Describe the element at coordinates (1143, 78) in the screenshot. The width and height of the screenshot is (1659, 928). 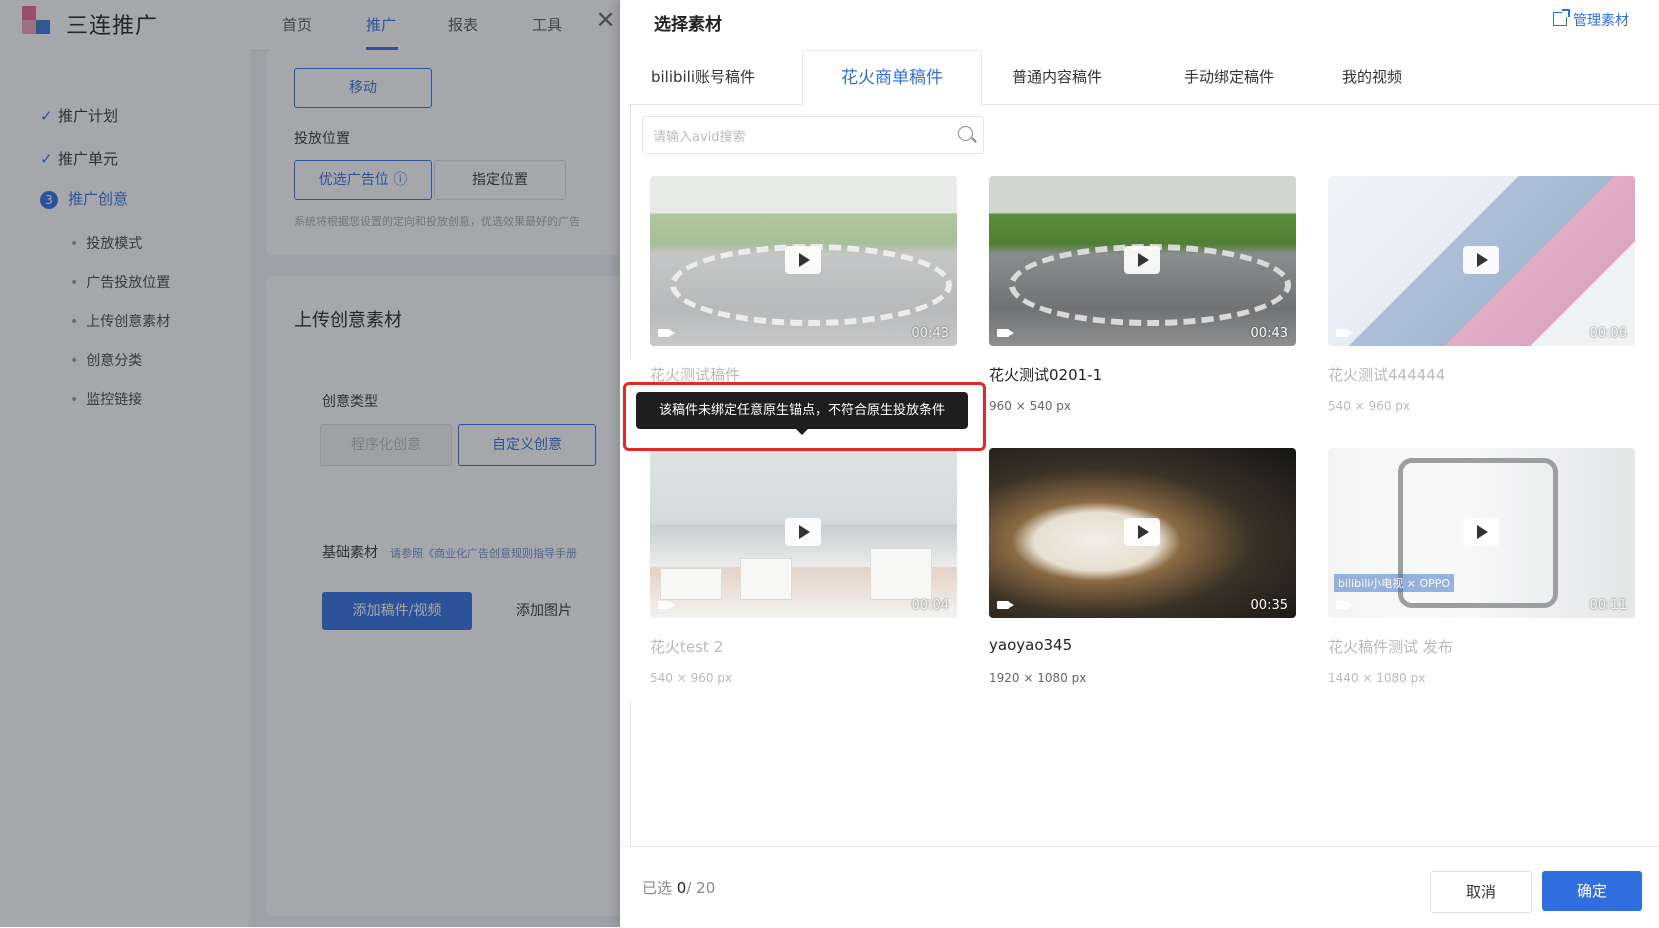
I see `material-tabs: bilibili账号稿件 花火商单稿件 普通内容稿件 手动绑定稿件 我的视频` at that location.